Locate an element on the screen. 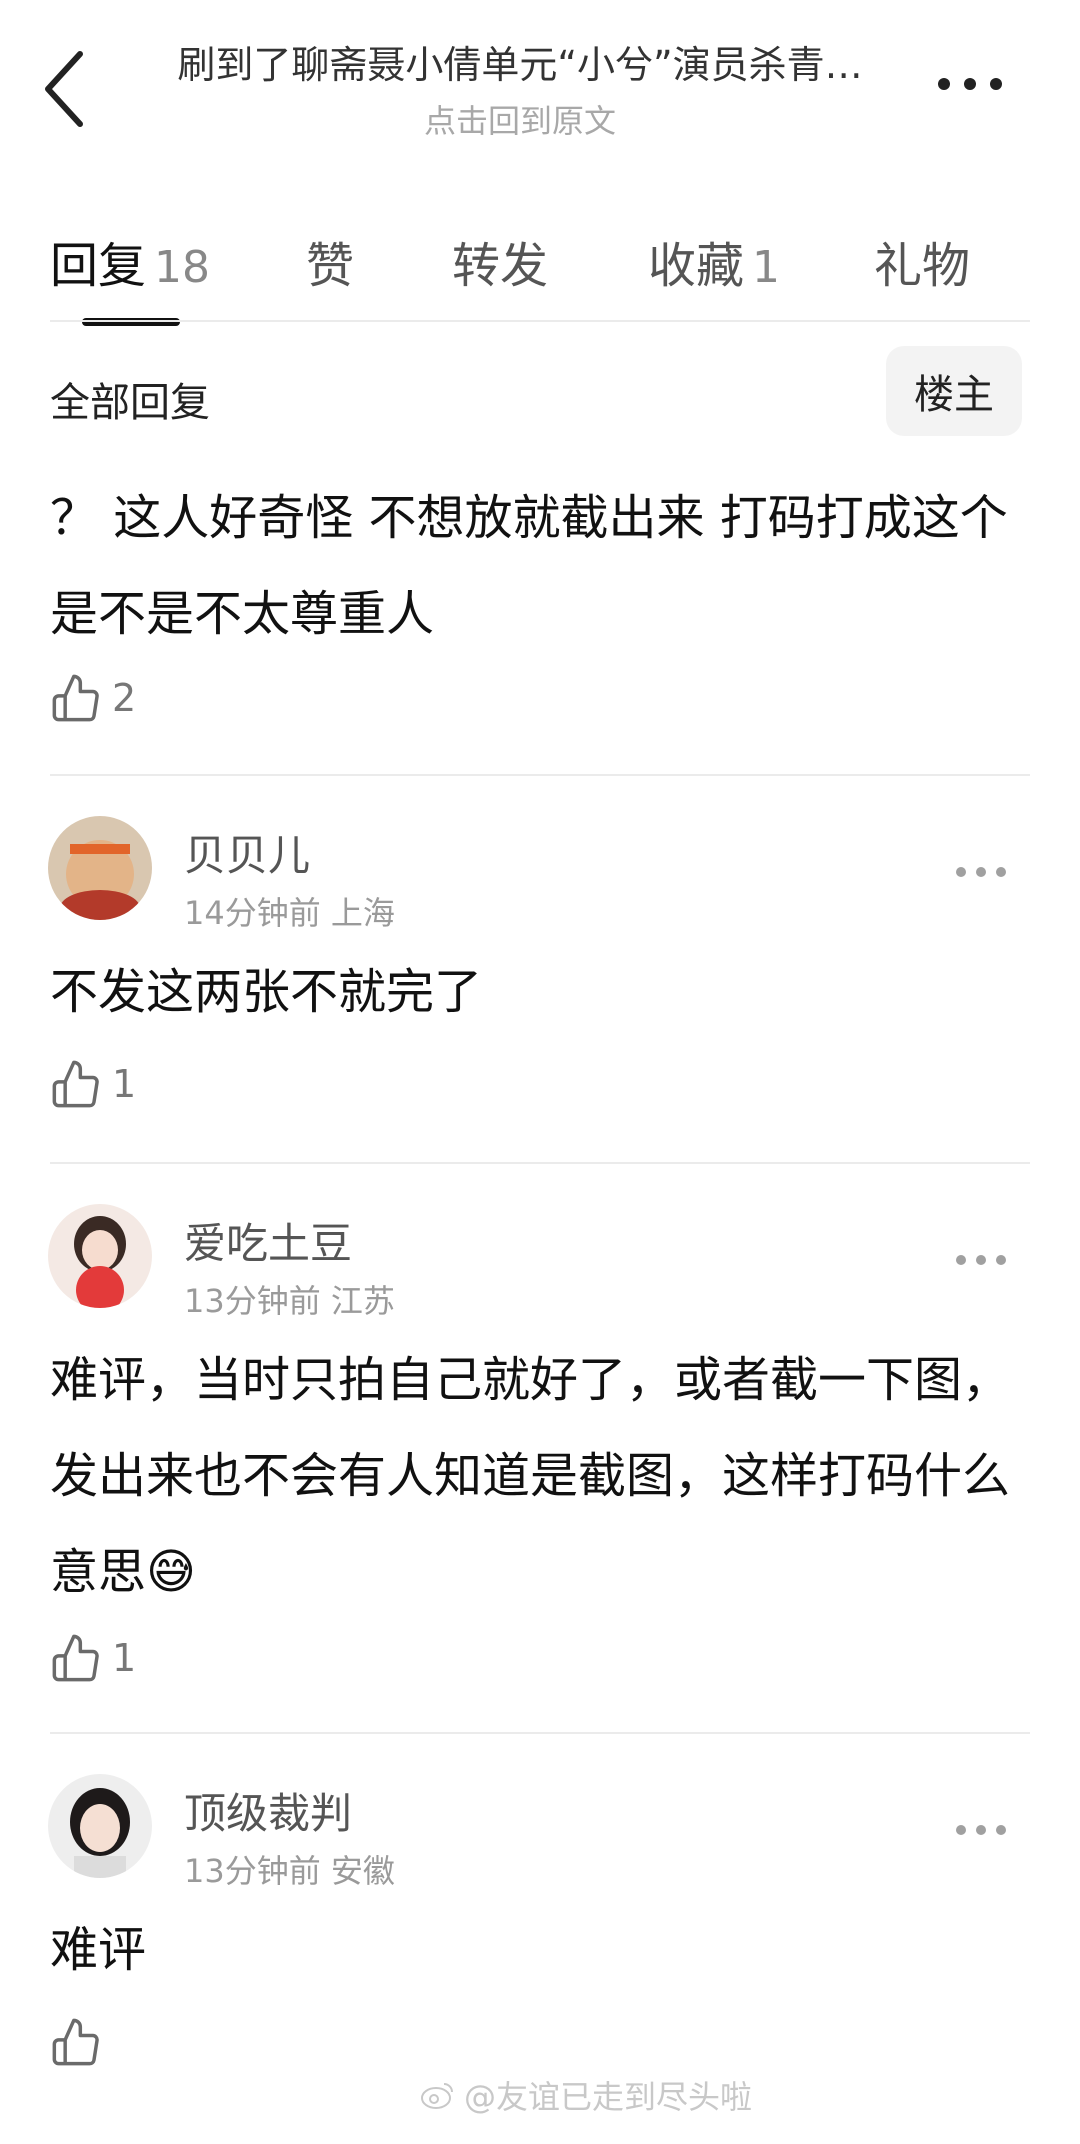 The image size is (1080, 2144). more-options-button is located at coordinates (970, 84).